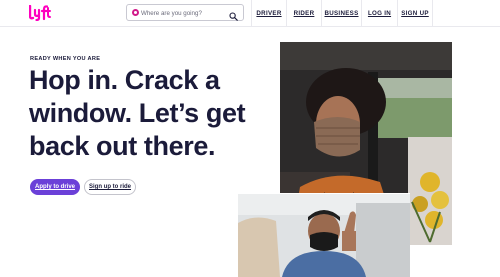  Describe the element at coordinates (65, 59) in the screenshot. I see `hero-eyebrow: READY WHEN YOU ARE` at that location.